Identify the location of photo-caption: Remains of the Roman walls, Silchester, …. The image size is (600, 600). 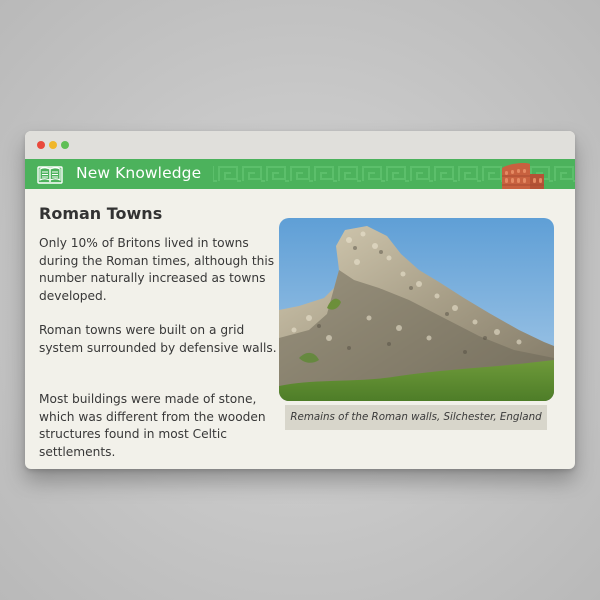
(416, 417).